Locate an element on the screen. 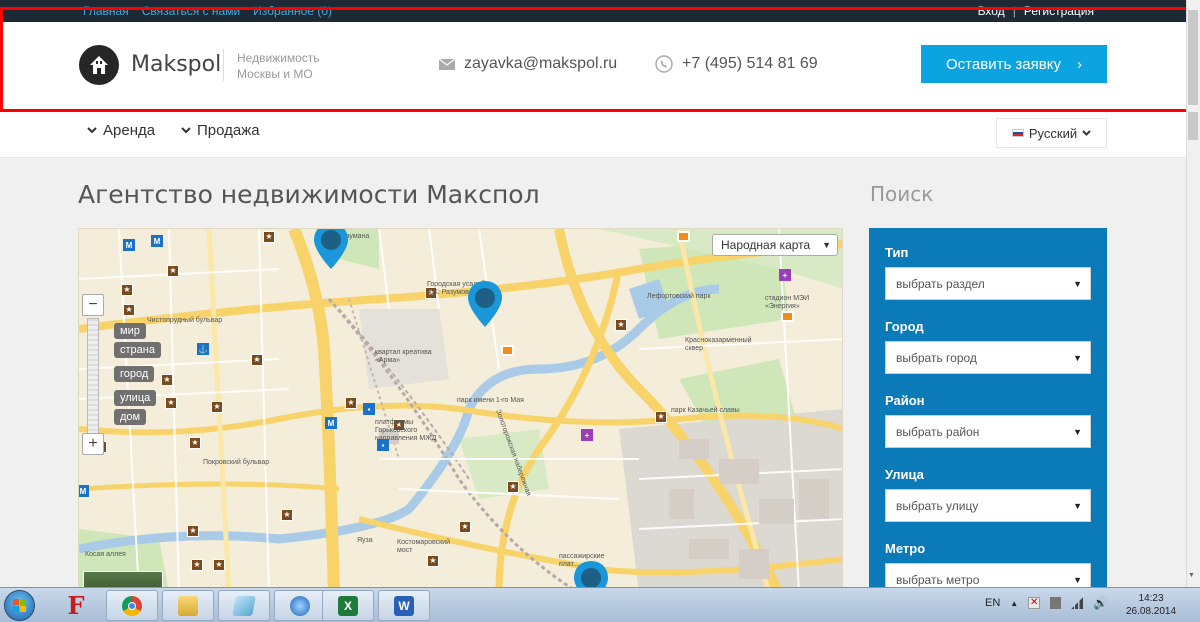 The width and height of the screenshot is (1200, 622). zoom-out-button: − is located at coordinates (93, 305).